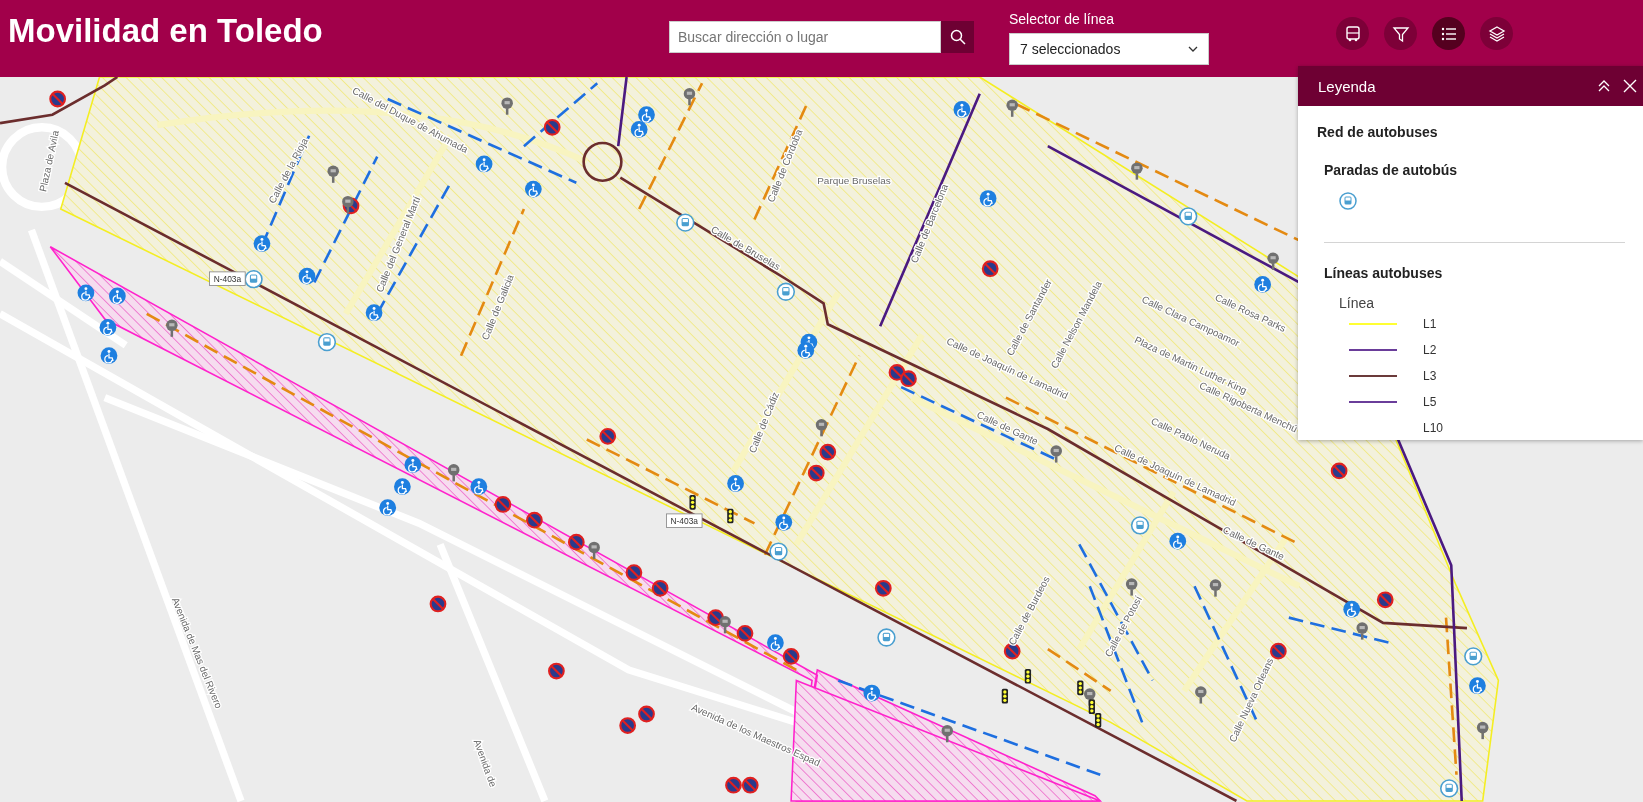  What do you see at coordinates (763, 422) in the screenshot?
I see `street-label: Calle de Cádiz` at bounding box center [763, 422].